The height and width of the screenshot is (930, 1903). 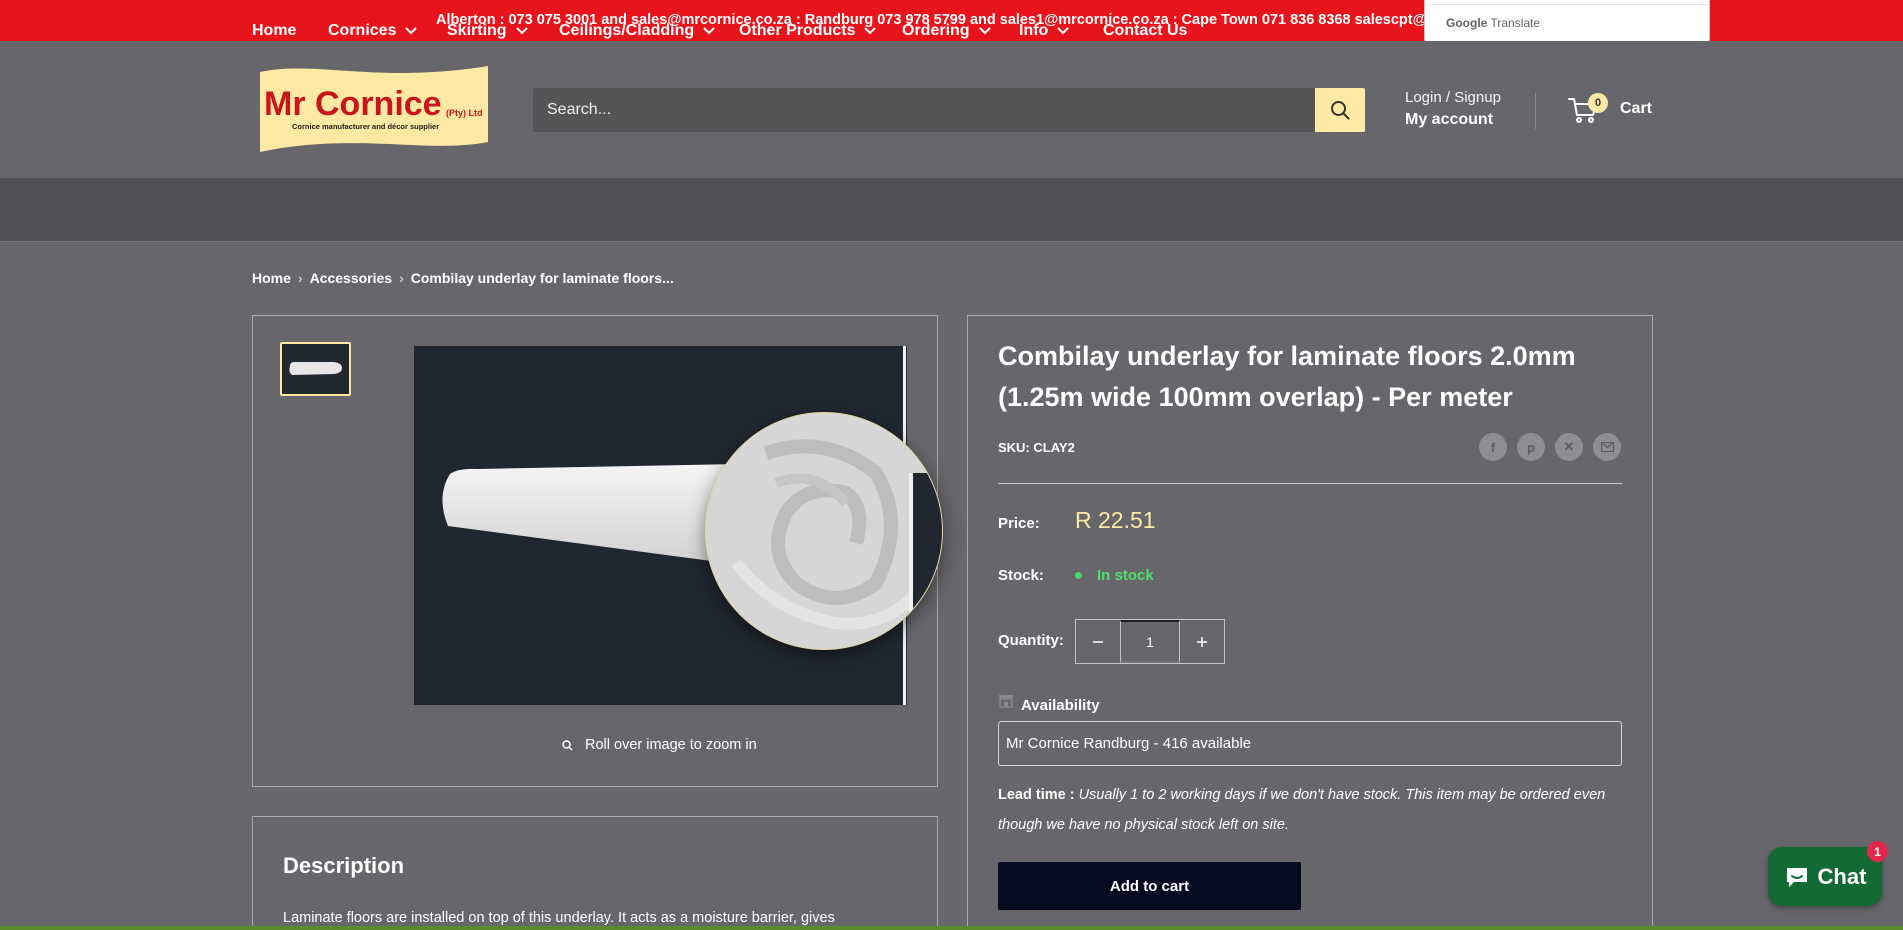 I want to click on google-brand: Google, so click(x=1467, y=23).